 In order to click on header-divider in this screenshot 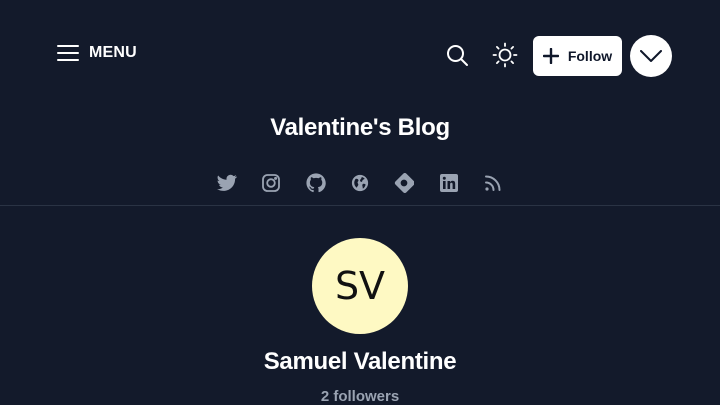, I will do `click(360, 205)`.